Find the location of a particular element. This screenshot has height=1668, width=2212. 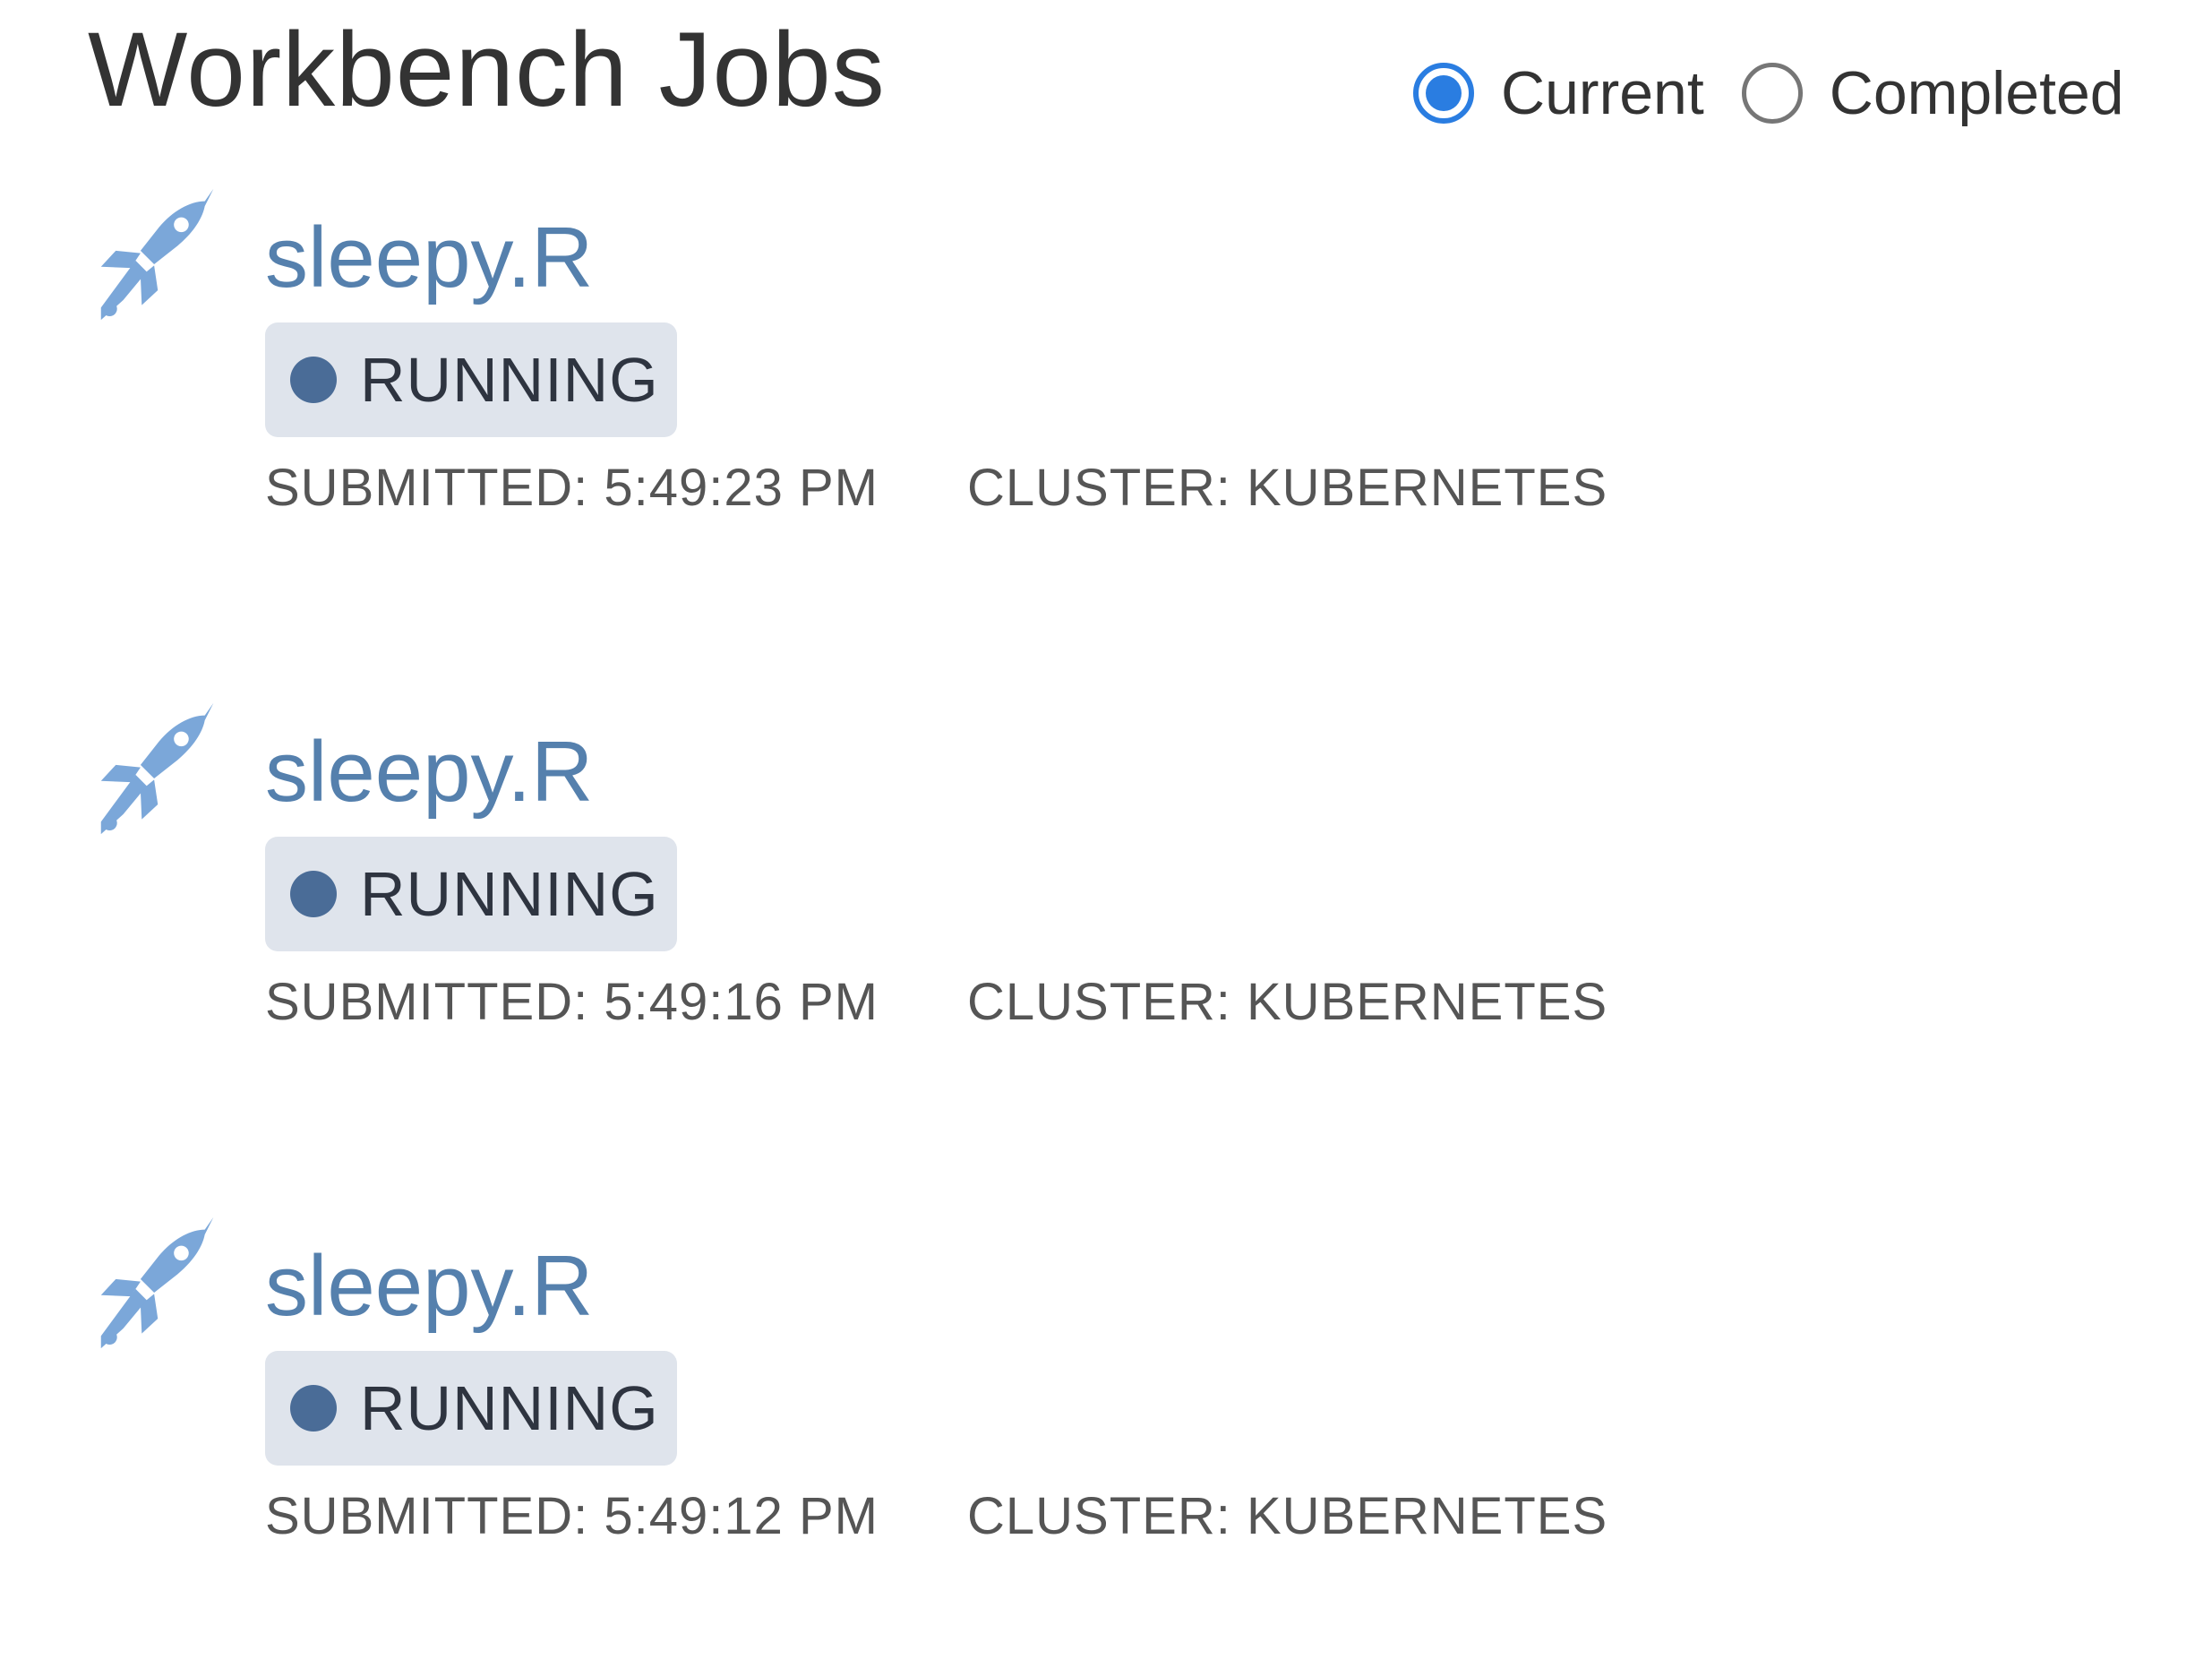

page-title: Workbench Jobs is located at coordinates (487, 70).